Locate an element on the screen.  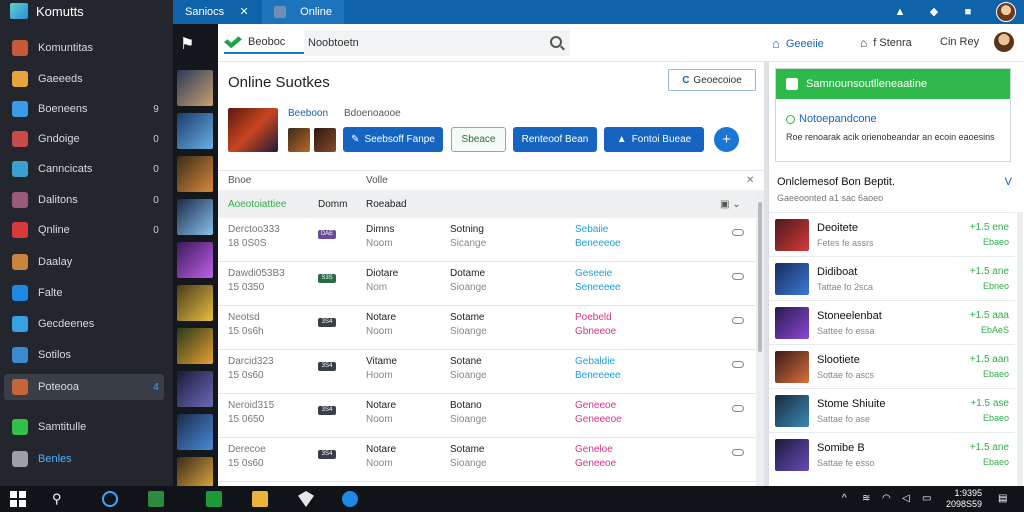
add-button: + is located at coordinates (726, 139).